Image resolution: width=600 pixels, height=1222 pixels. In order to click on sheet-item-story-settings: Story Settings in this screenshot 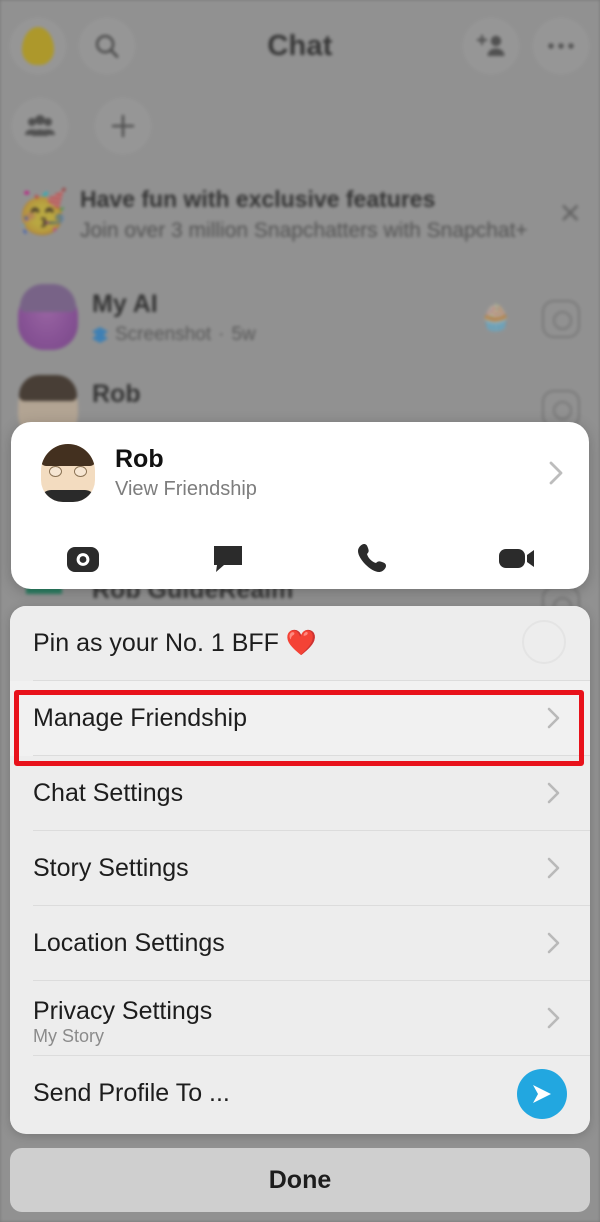, I will do `click(300, 868)`.